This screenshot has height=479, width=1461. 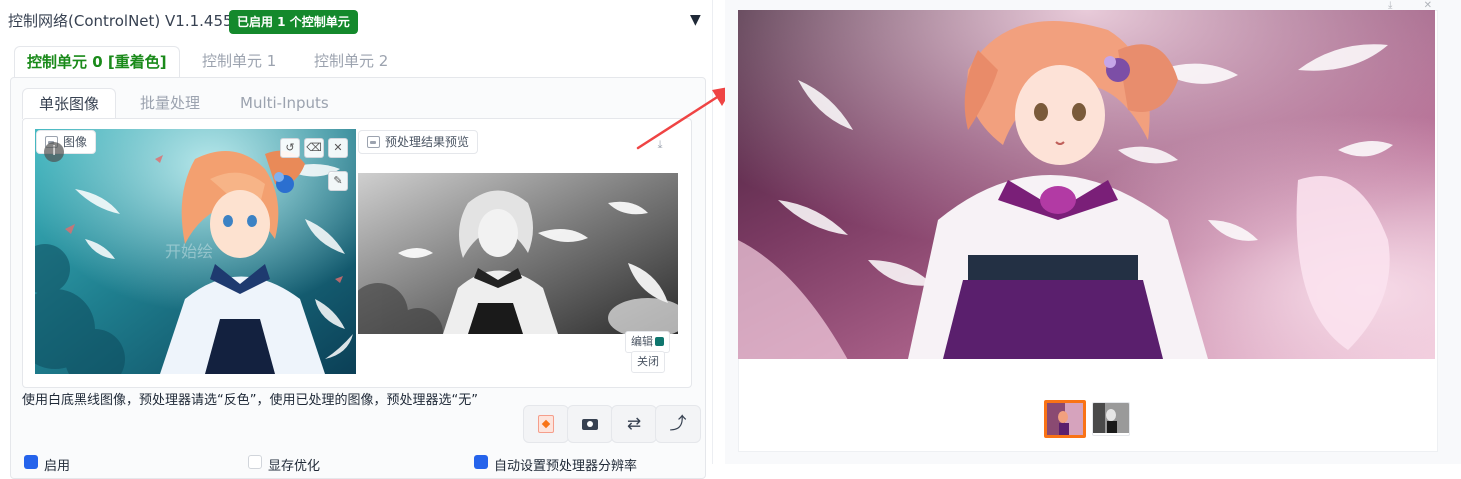 What do you see at coordinates (648, 362) in the screenshot?
I see `close-preview-button: 关闭` at bounding box center [648, 362].